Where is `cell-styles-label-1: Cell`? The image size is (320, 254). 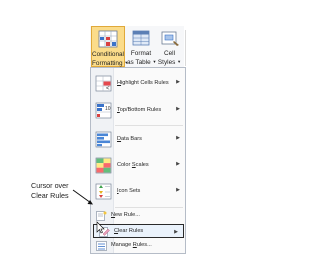 cell-styles-label-1: Cell is located at coordinates (169, 53).